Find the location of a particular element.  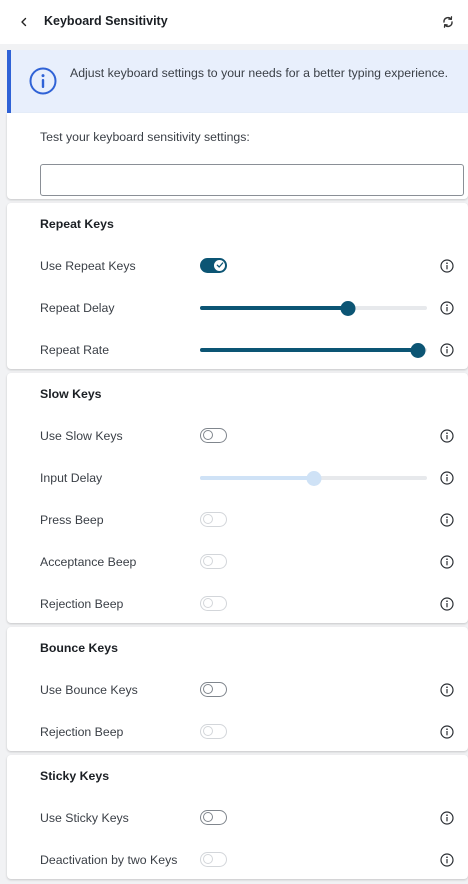

section-title-bounce-keys: Bounce Keys is located at coordinates (79, 648).